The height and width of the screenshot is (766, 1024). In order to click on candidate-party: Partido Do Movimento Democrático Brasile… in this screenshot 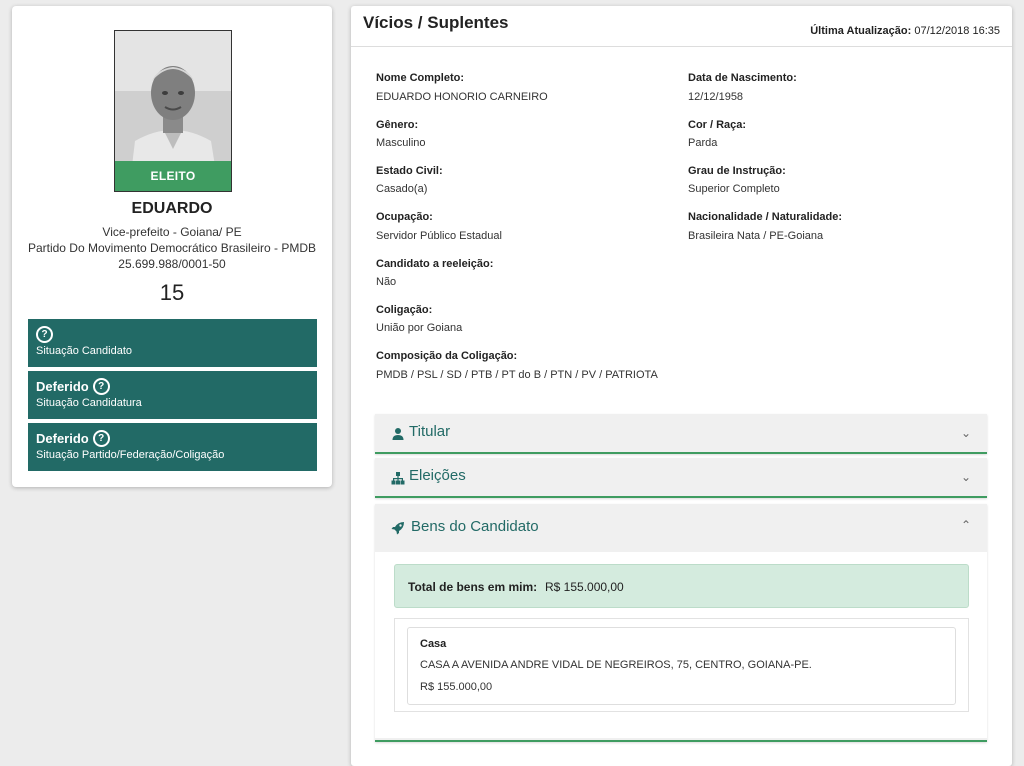, I will do `click(172, 248)`.